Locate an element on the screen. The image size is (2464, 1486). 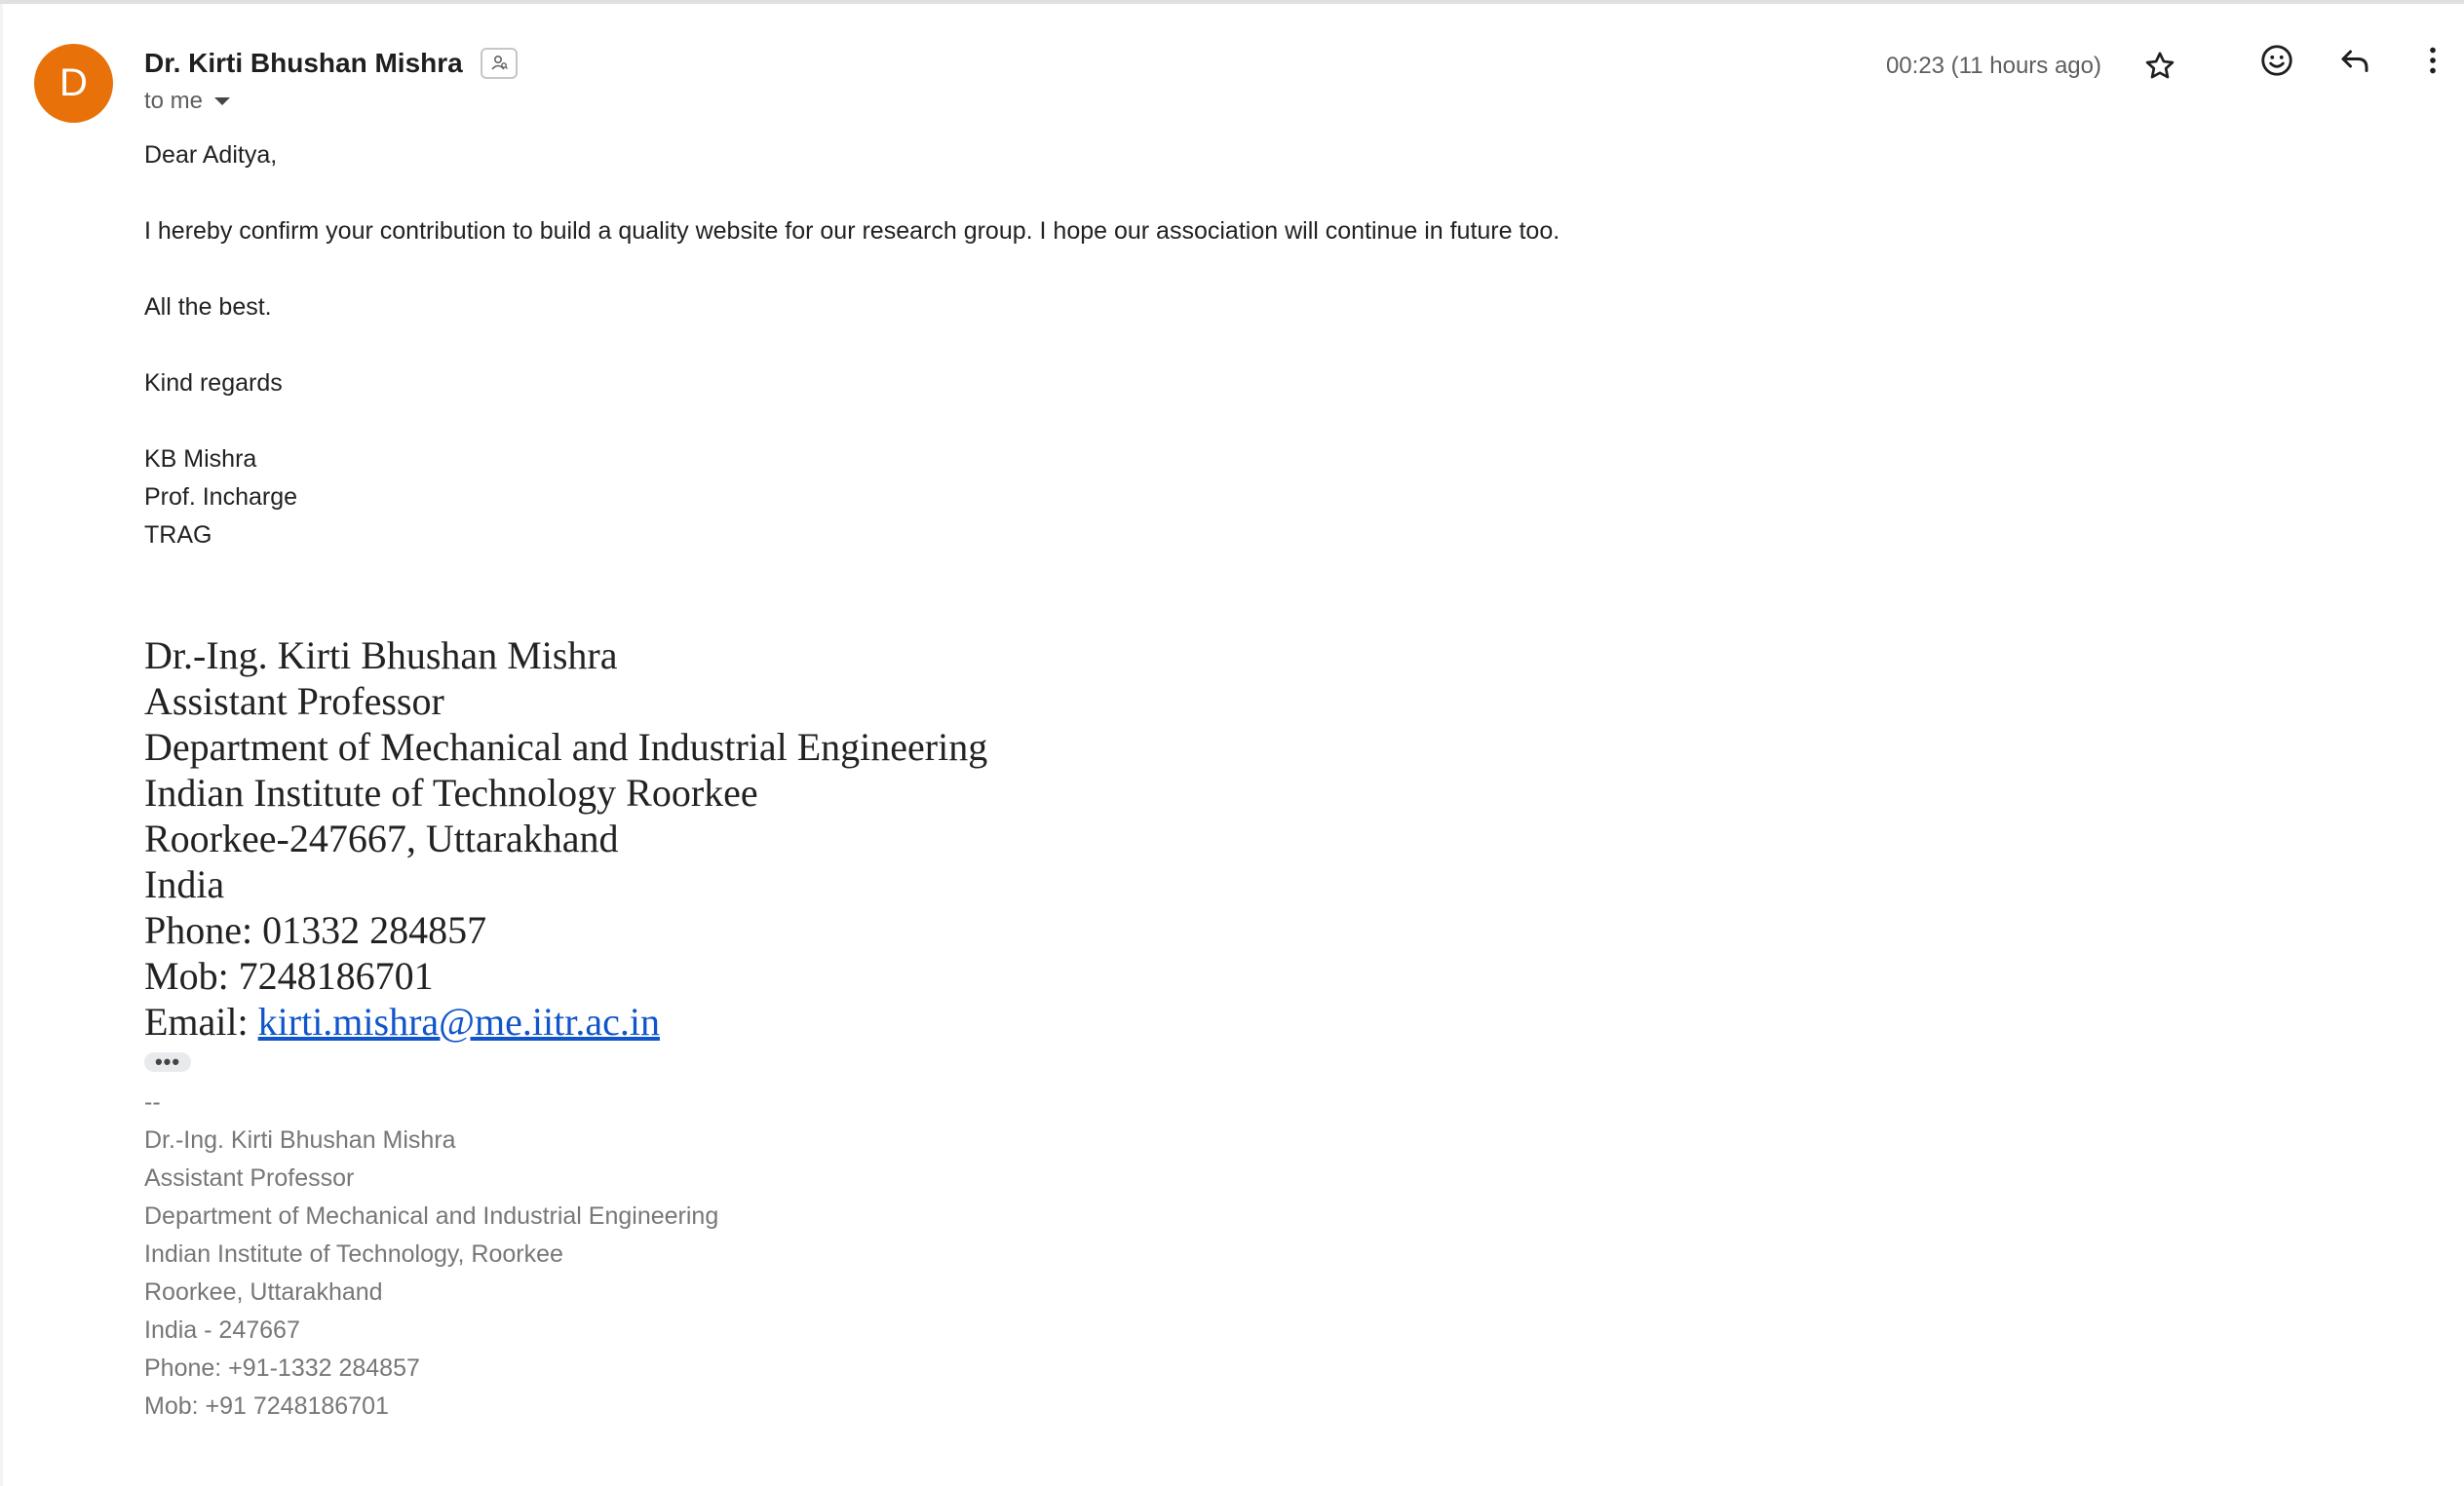
signature-mobile: Mob: 7248186701 is located at coordinates (289, 976).